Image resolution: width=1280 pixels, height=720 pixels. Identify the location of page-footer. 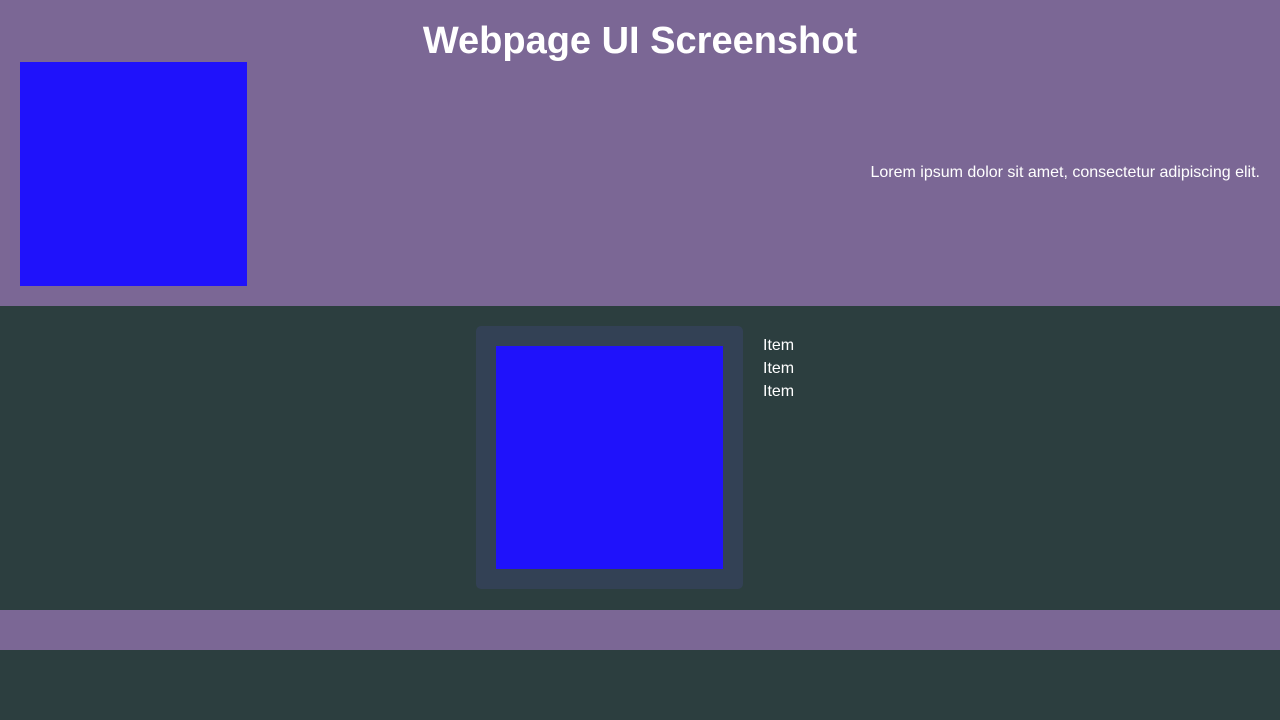
(640, 630).